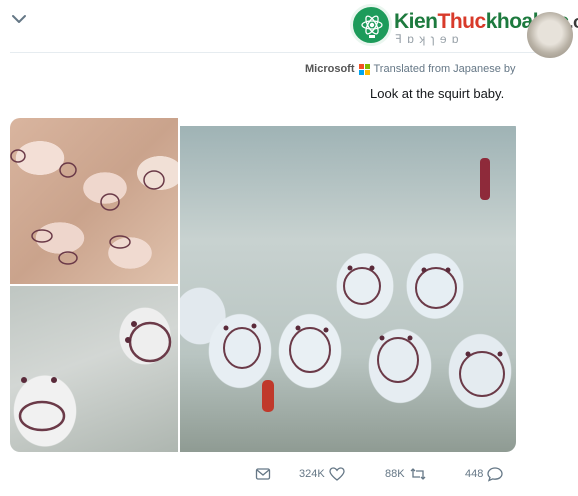  I want to click on reply-count: 448, so click(474, 474).